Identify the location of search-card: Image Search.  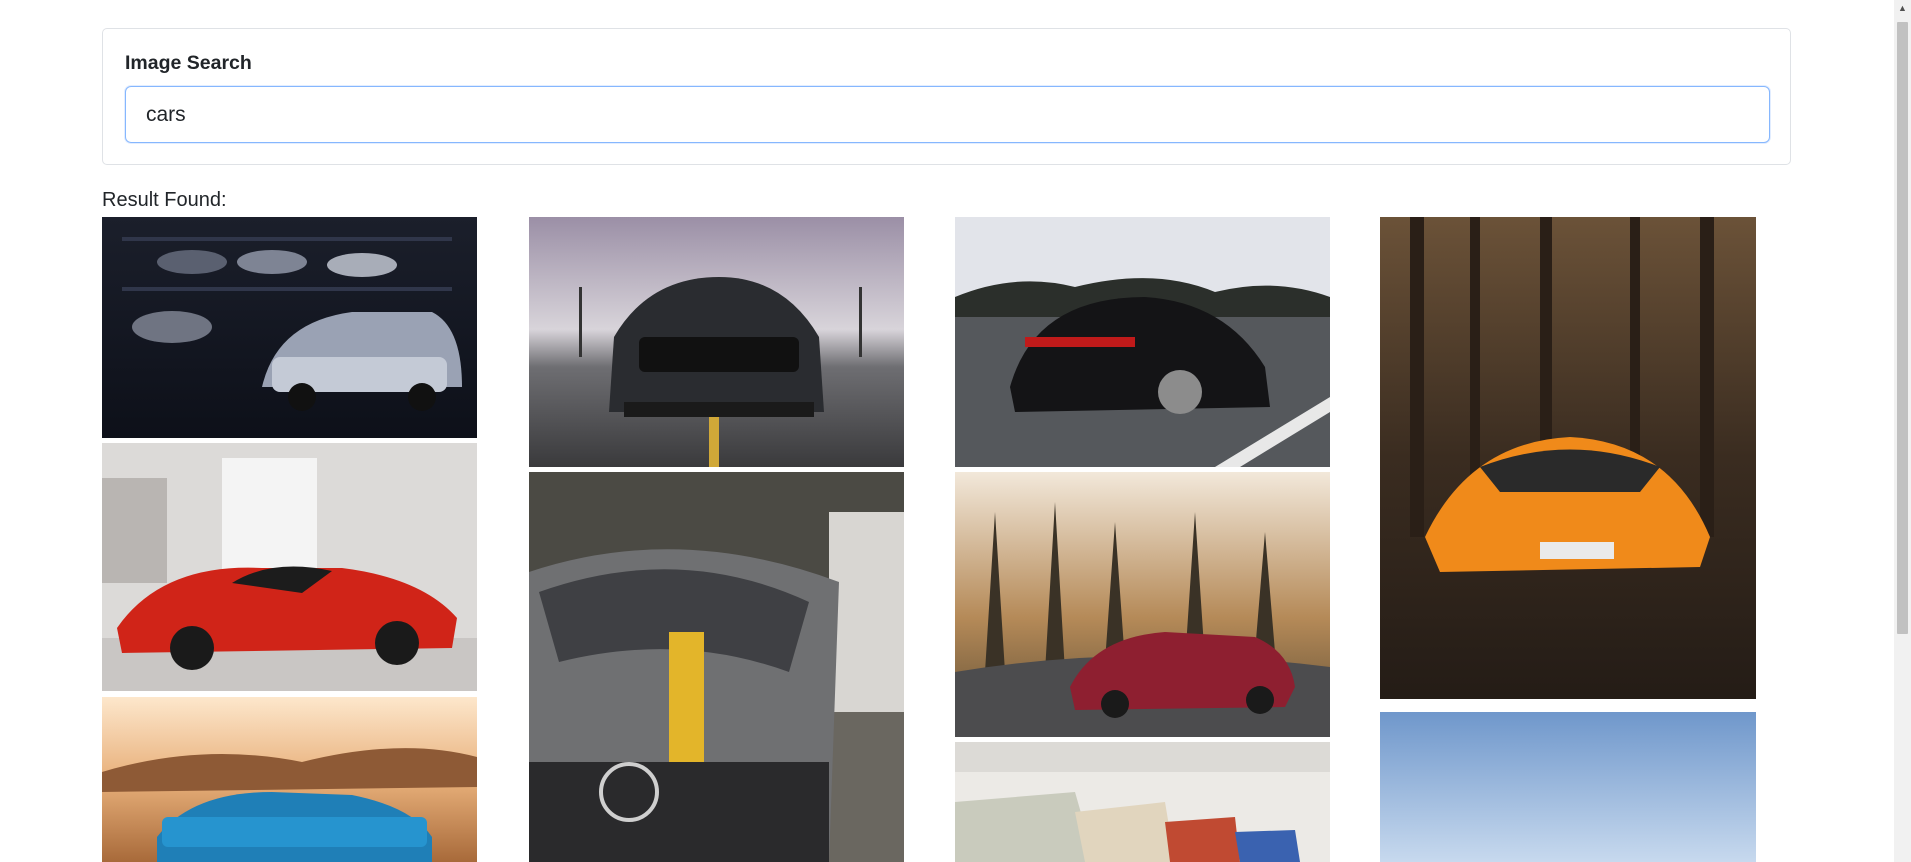
(946, 96).